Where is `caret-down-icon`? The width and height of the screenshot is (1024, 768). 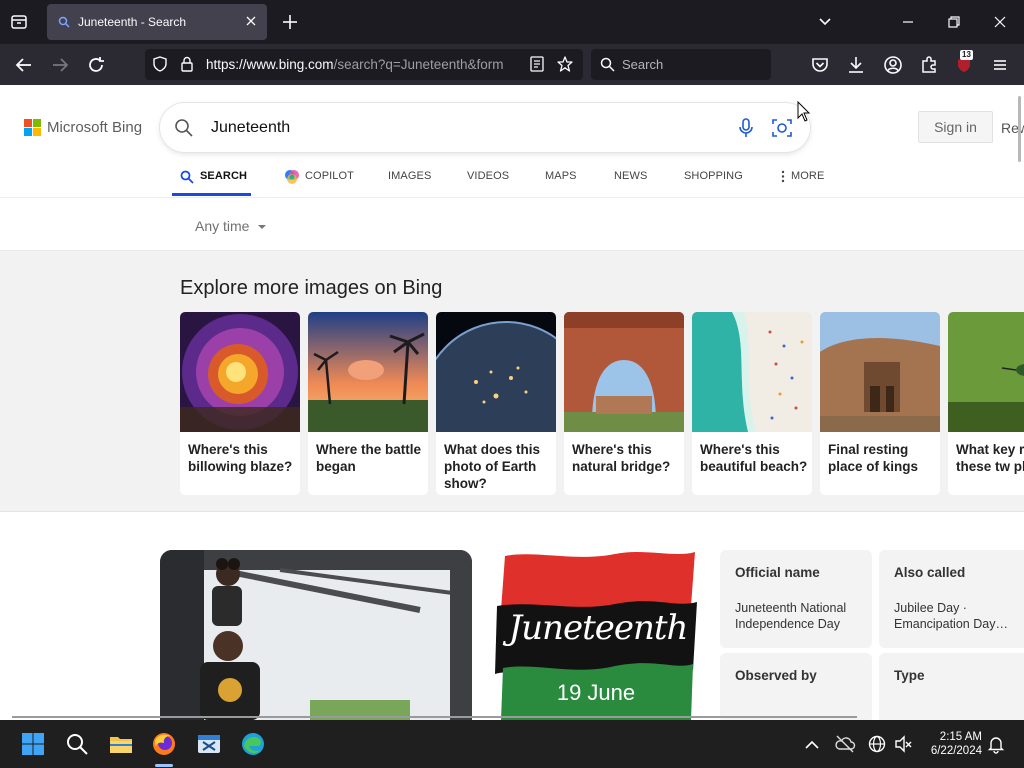 caret-down-icon is located at coordinates (262, 227).